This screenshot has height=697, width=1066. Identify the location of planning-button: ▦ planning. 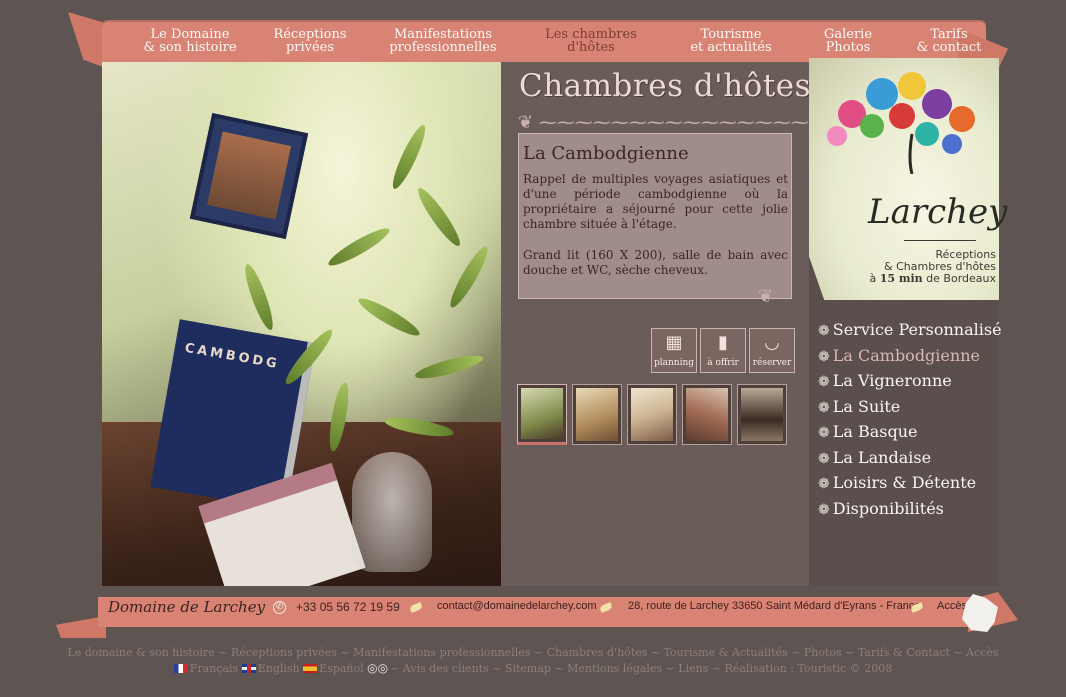
(674, 350).